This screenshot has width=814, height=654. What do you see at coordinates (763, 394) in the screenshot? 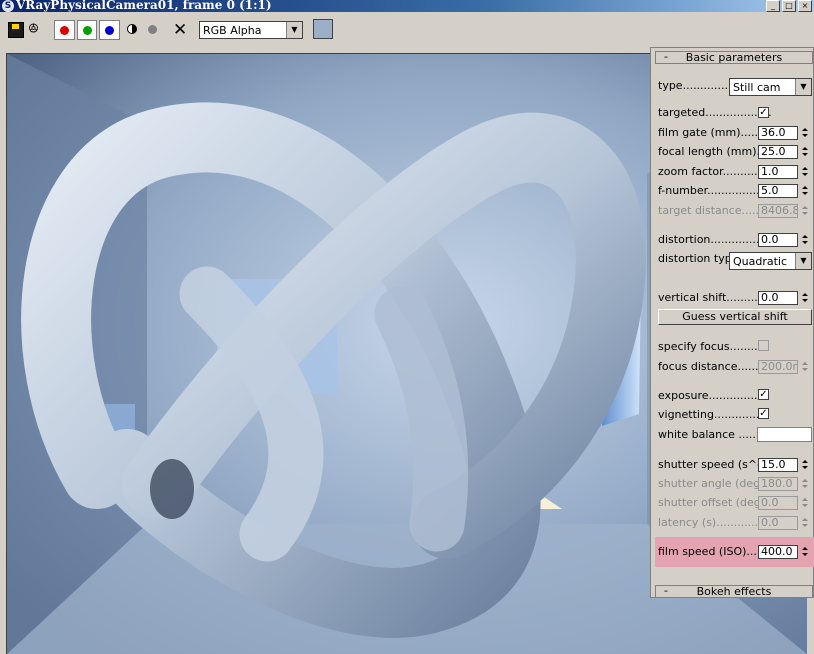
I see `exposure-checkbox: ✓` at bounding box center [763, 394].